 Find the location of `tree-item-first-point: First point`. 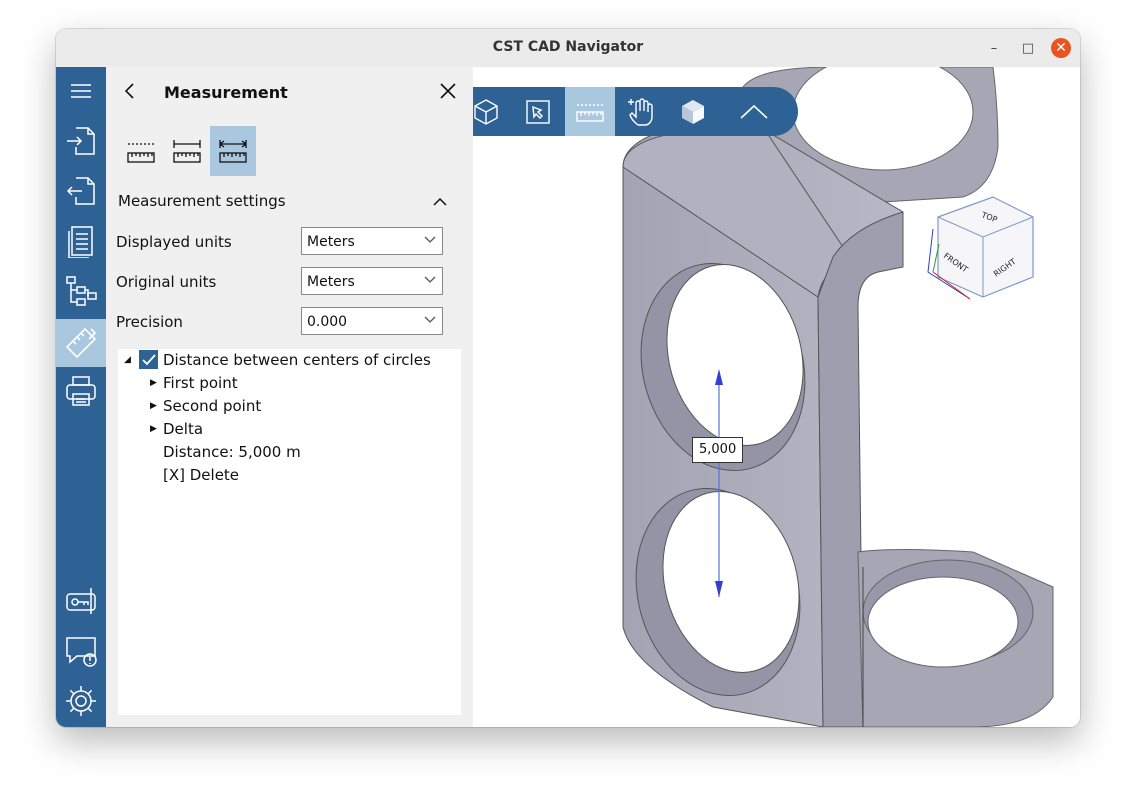

tree-item-first-point: First point is located at coordinates (200, 383).